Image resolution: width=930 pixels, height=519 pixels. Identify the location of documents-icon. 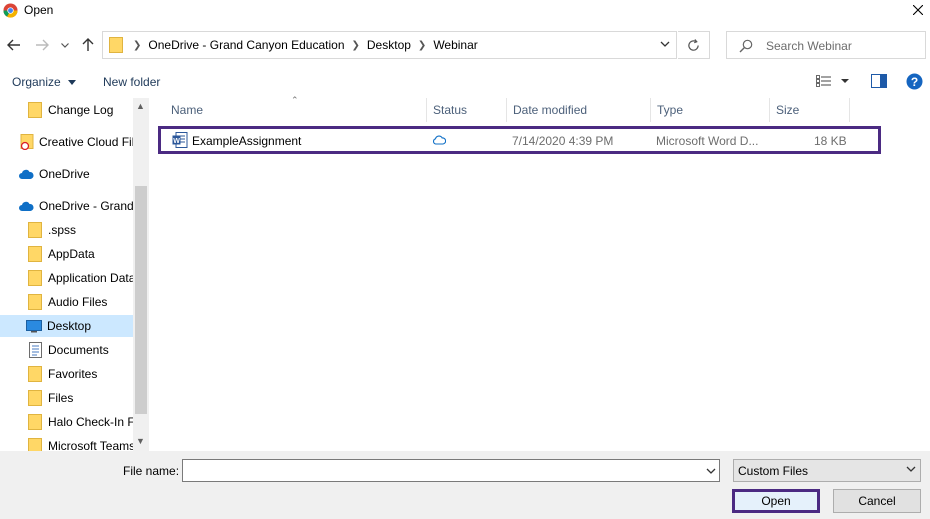
(35, 350).